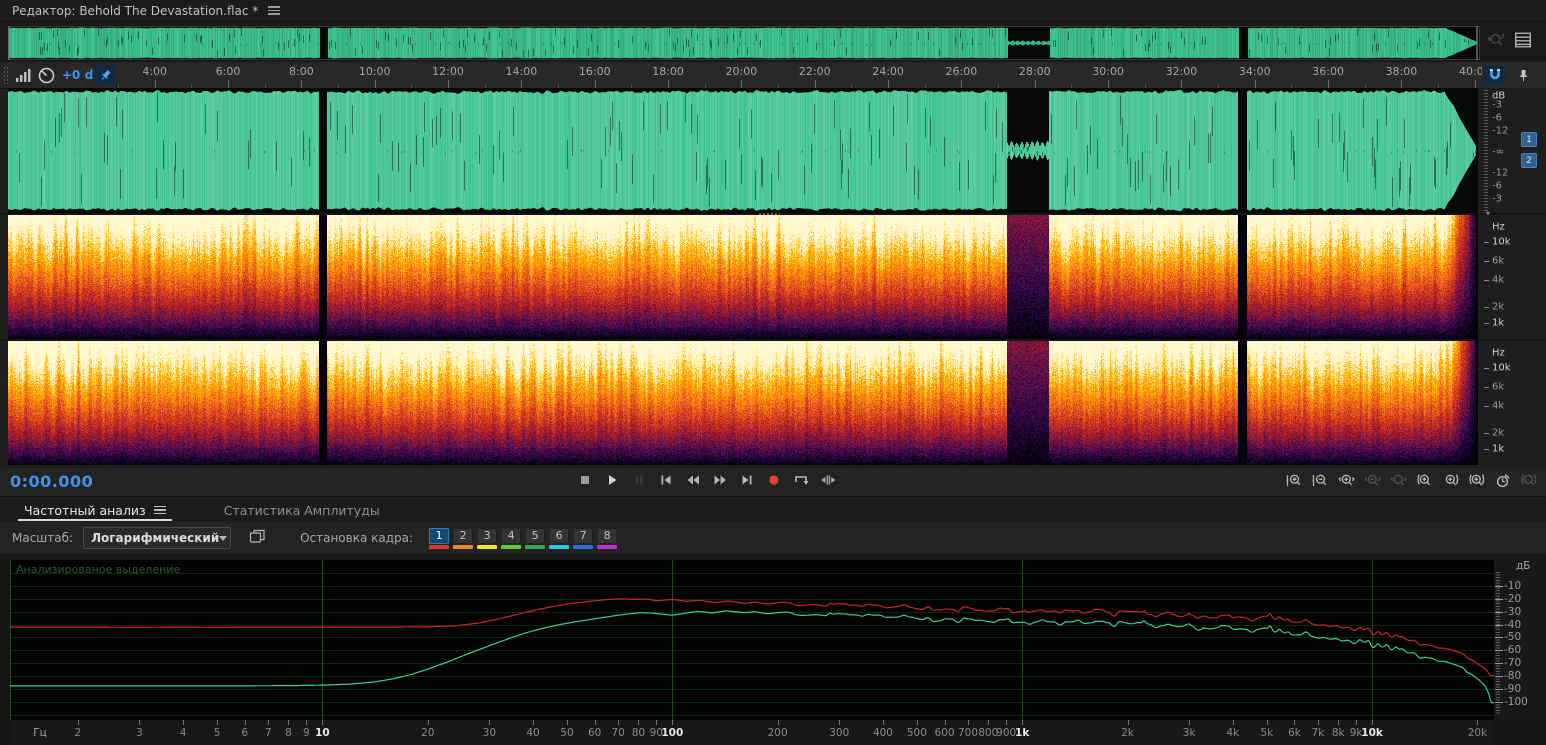 This screenshot has width=1546, height=745. I want to click on snapping-toggle, so click(1495, 75).